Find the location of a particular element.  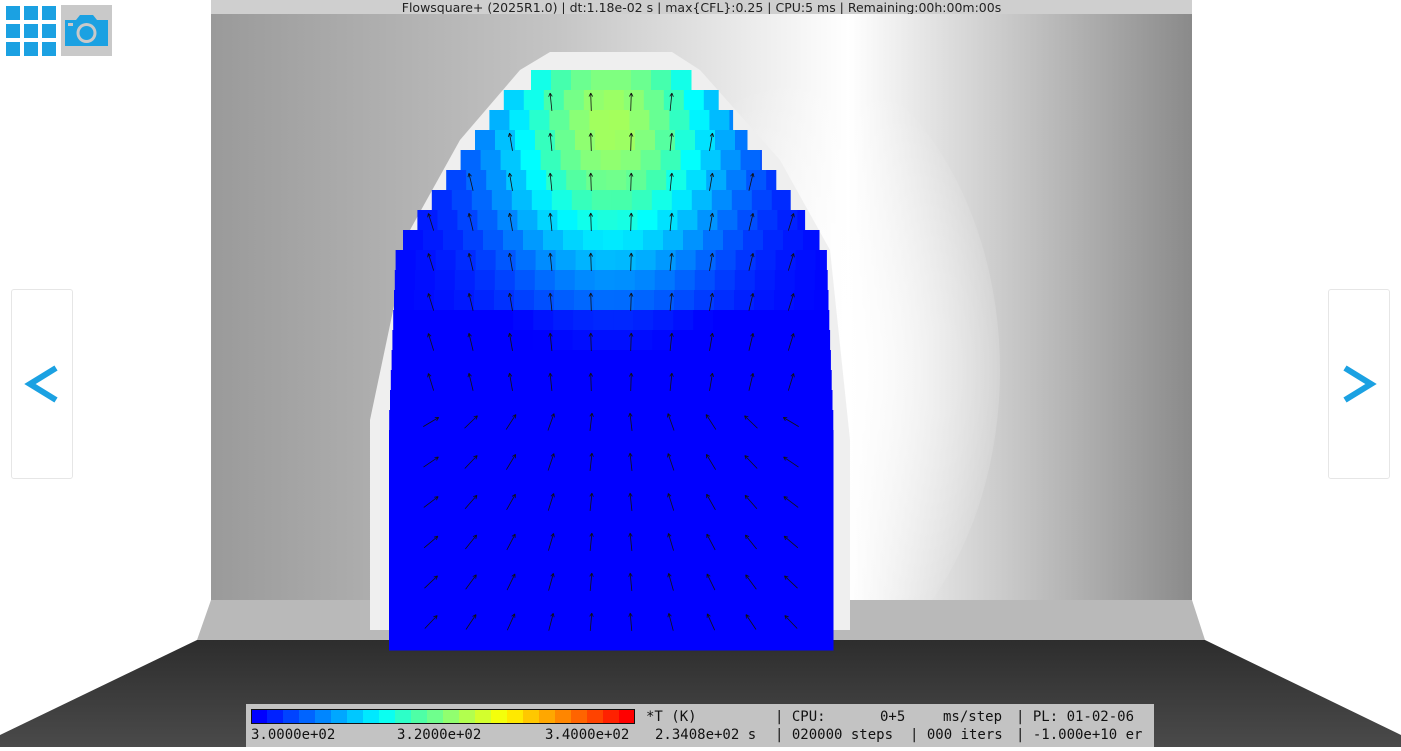

previous-button: < is located at coordinates (42, 384).